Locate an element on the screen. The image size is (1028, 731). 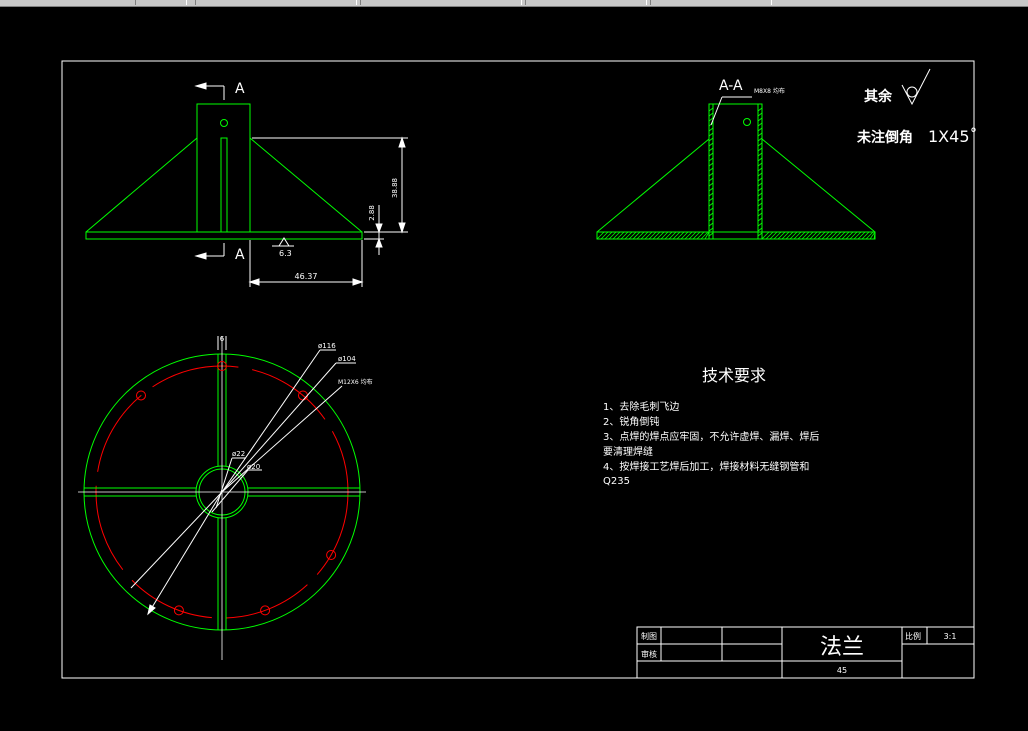
drawn-by-label: 制图 is located at coordinates (649, 636).